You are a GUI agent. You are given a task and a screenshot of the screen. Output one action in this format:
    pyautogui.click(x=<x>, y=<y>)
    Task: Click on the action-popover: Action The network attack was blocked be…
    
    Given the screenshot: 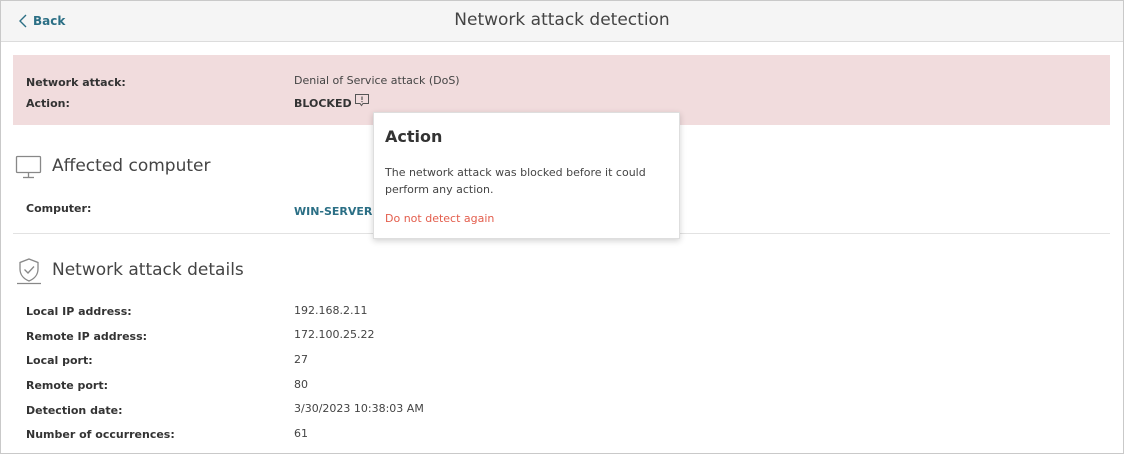 What is the action you would take?
    pyautogui.click(x=526, y=175)
    